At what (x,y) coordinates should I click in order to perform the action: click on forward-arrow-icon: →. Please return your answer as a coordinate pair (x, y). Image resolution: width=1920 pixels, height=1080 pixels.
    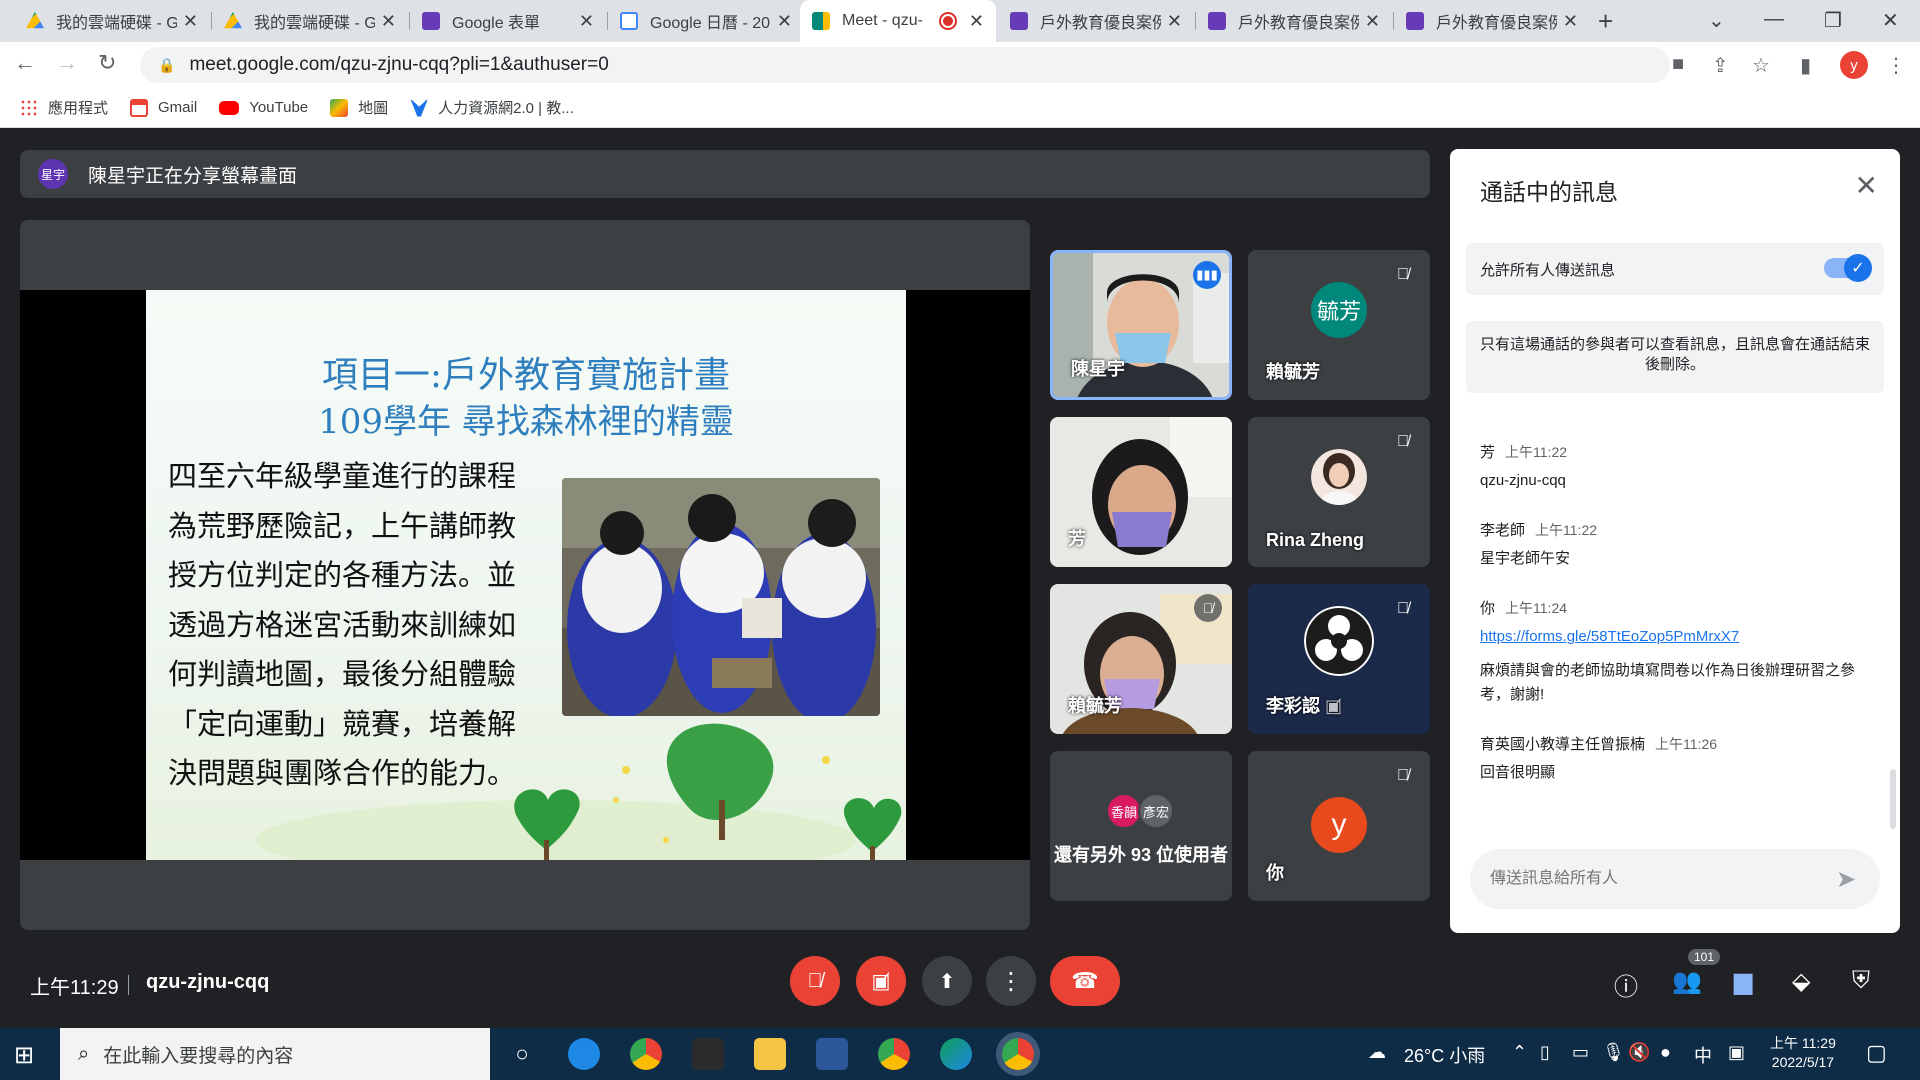
    Looking at the image, I should click on (67, 63).